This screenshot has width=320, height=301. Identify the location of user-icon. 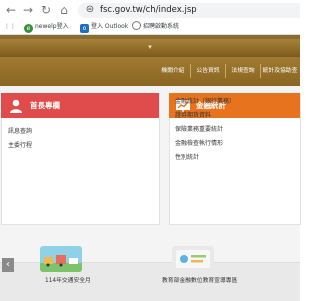
(16, 106).